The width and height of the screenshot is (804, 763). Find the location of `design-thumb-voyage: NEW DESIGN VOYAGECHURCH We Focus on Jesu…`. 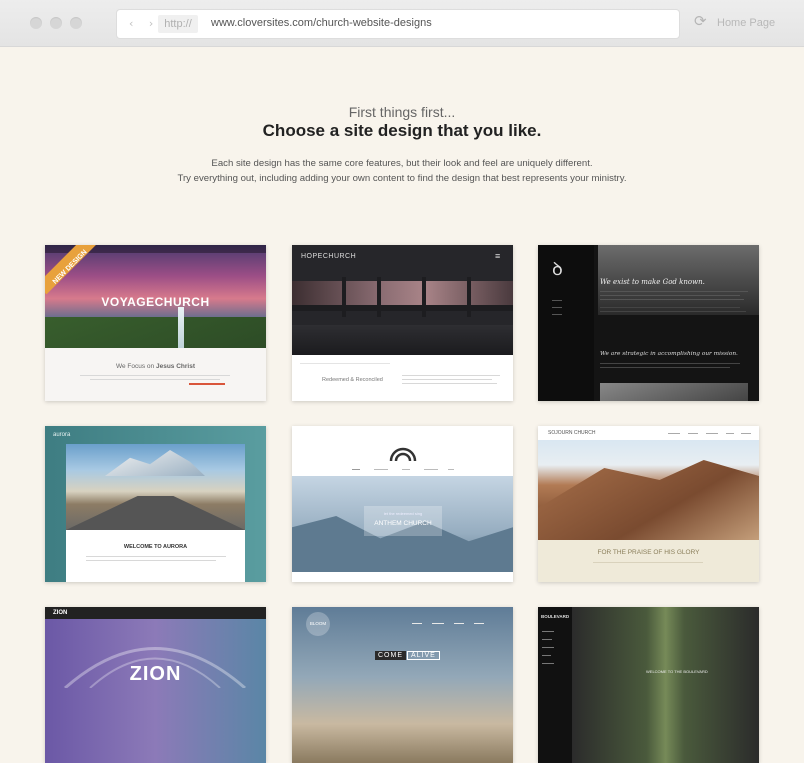

design-thumb-voyage: NEW DESIGN VOYAGECHURCH We Focus on Jesu… is located at coordinates (155, 323).